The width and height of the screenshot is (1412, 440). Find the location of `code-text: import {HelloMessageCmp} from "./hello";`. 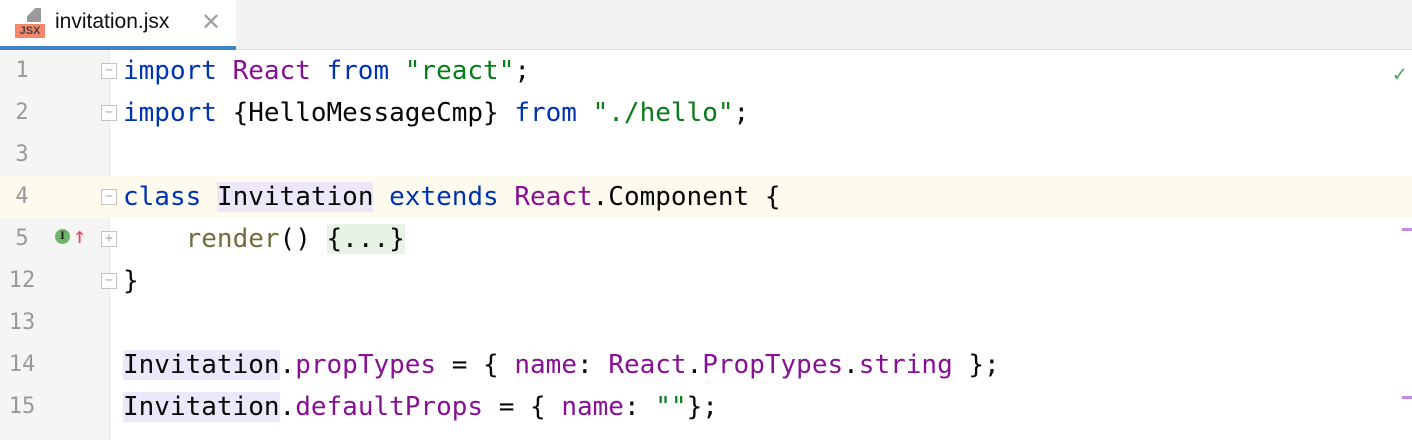

code-text: import {HelloMessageCmp} from "./hello"; is located at coordinates (436, 113).